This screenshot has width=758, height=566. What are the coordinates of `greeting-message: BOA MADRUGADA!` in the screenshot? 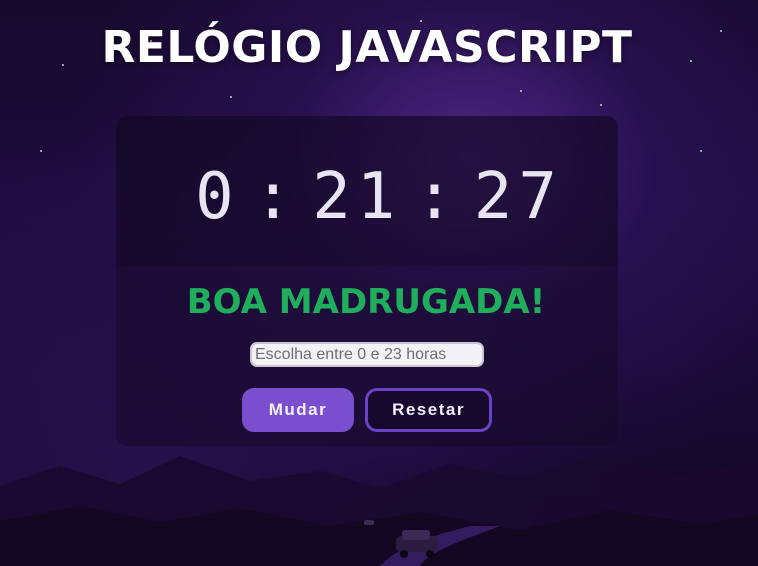 It's located at (366, 302).